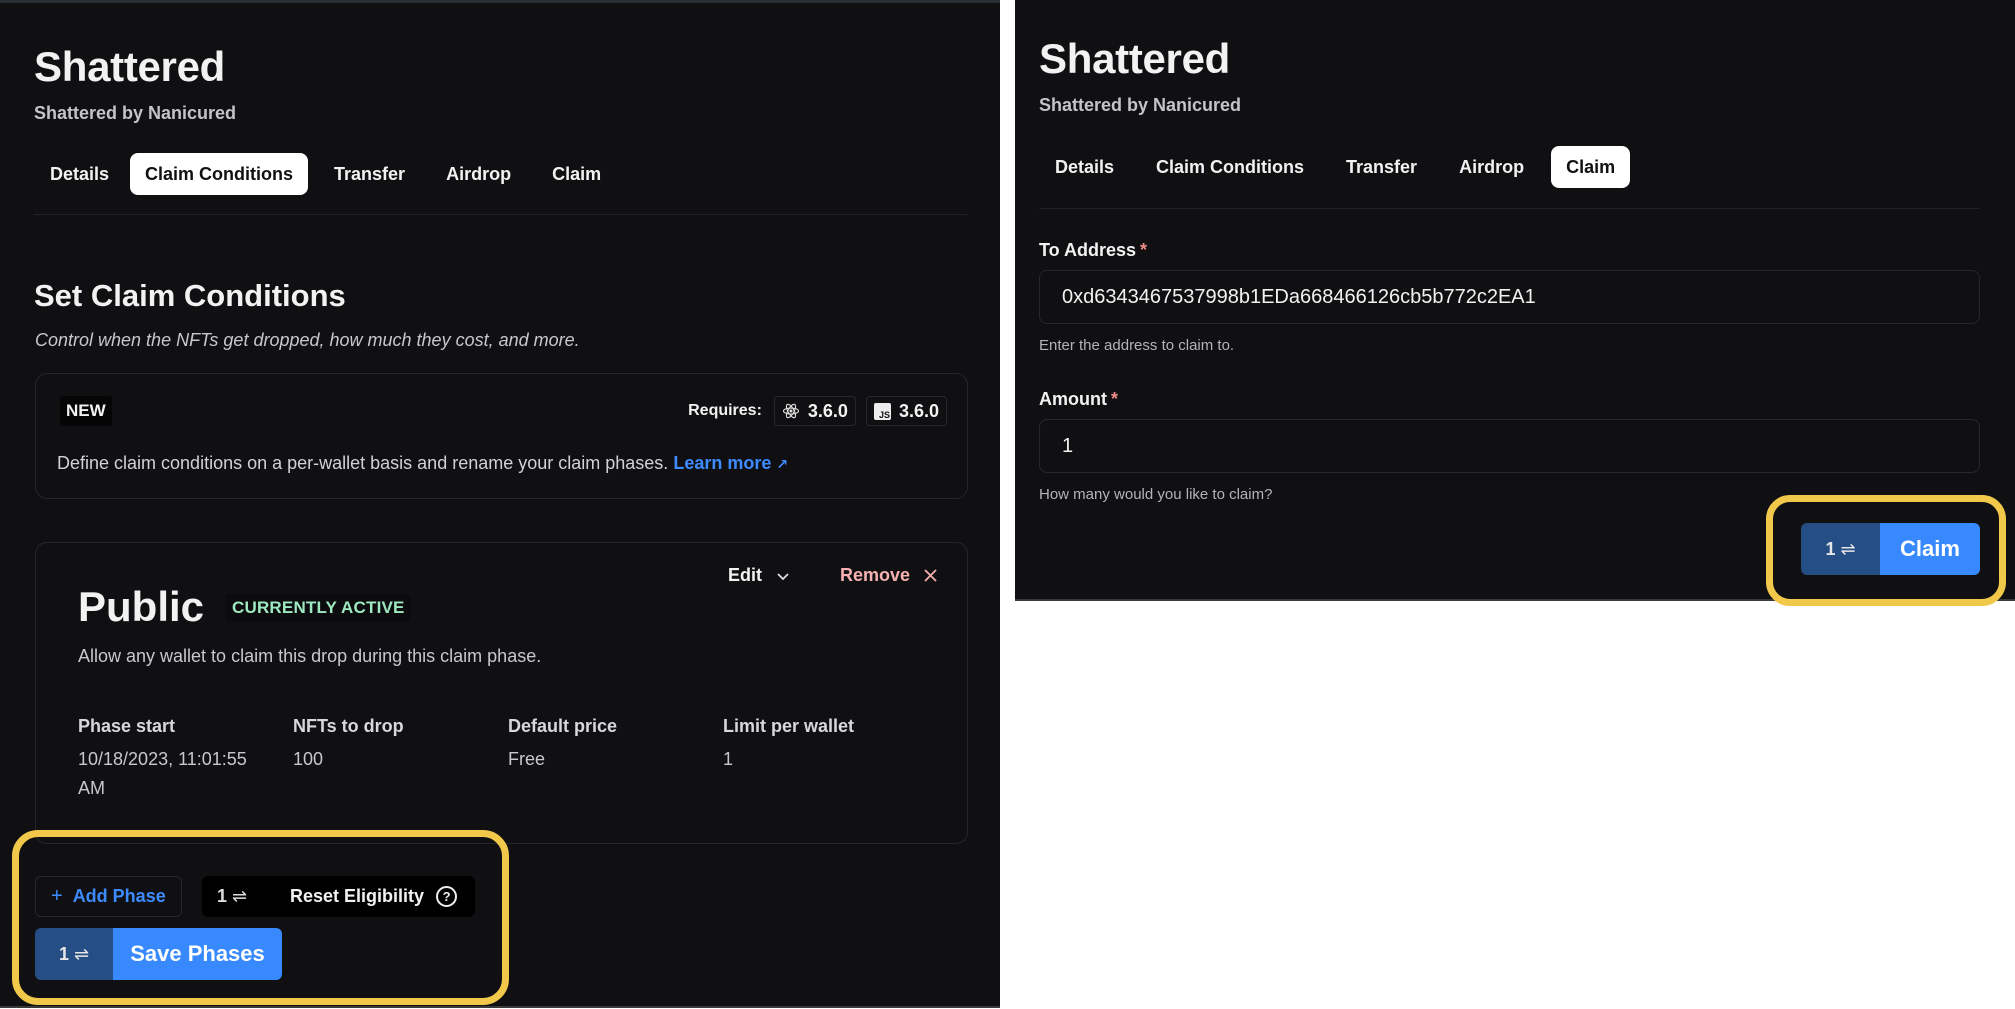  What do you see at coordinates (63, 953) in the screenshot?
I see `save-count-value: 1` at bounding box center [63, 953].